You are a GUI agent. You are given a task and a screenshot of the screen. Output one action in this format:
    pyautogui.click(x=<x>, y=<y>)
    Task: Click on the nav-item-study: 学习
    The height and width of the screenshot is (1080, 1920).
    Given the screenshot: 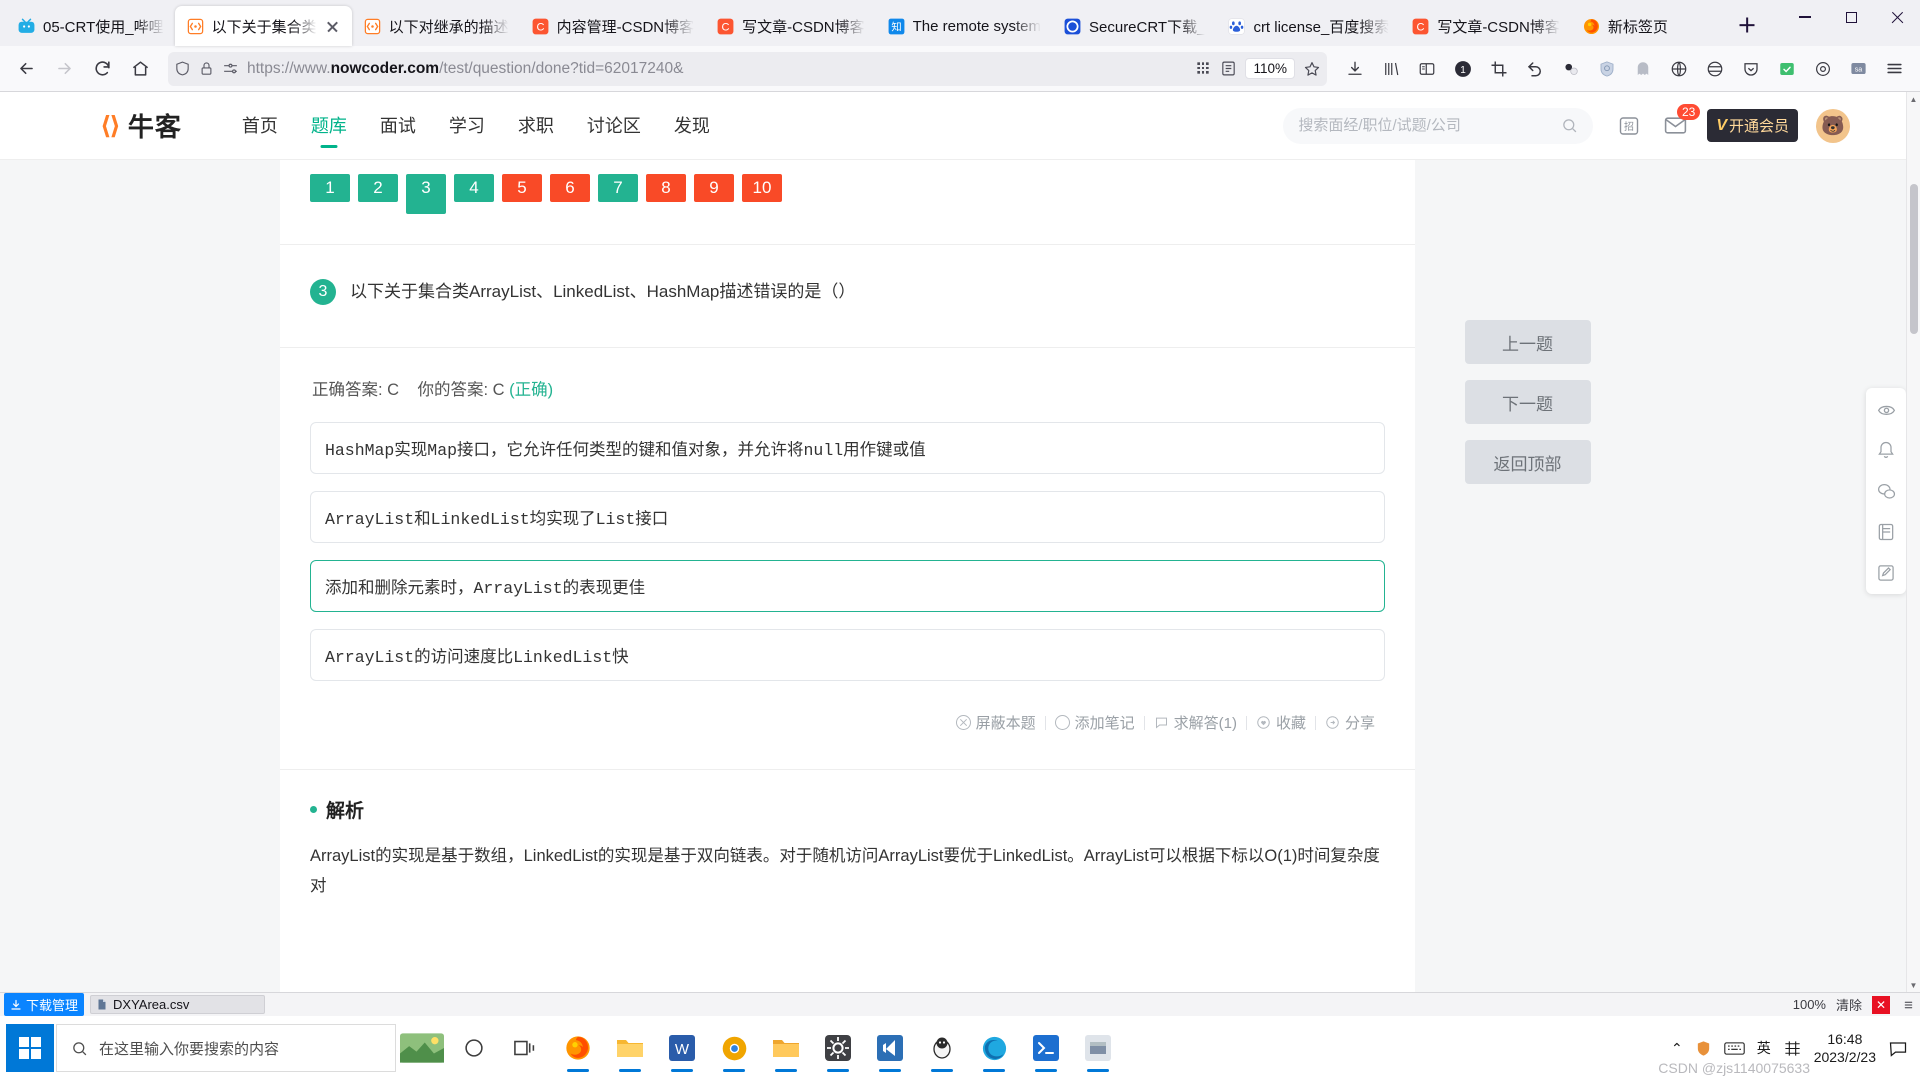 What is the action you would take?
    pyautogui.click(x=467, y=126)
    